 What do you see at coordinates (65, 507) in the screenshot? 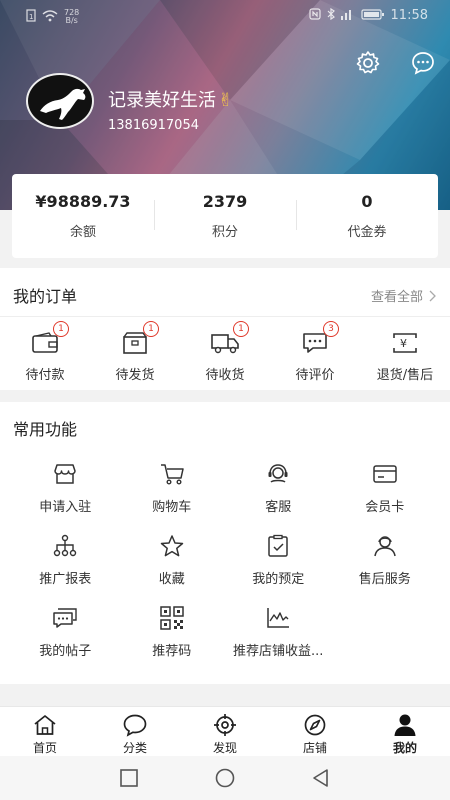
I see `func-label: 申请入驻` at bounding box center [65, 507].